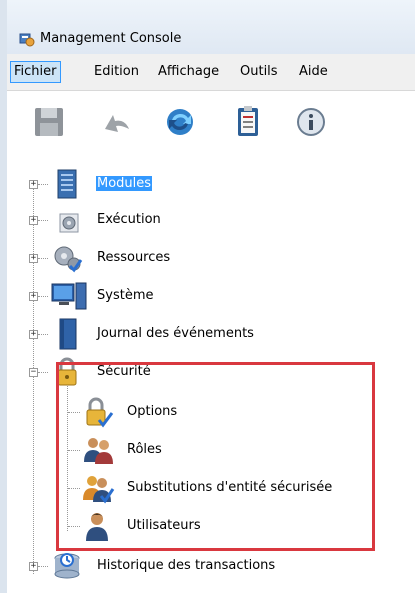  Describe the element at coordinates (313, 72) in the screenshot. I see `menu-aide: Aide` at that location.